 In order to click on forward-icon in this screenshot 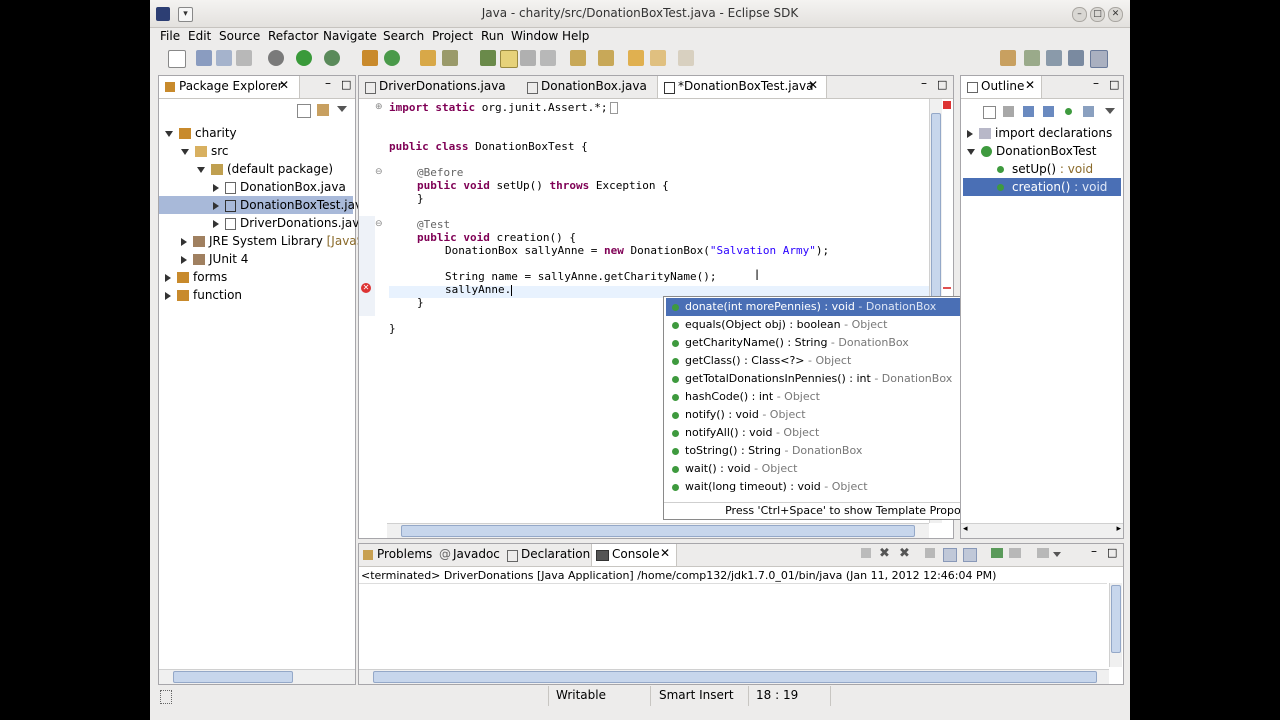, I will do `click(686, 58)`.